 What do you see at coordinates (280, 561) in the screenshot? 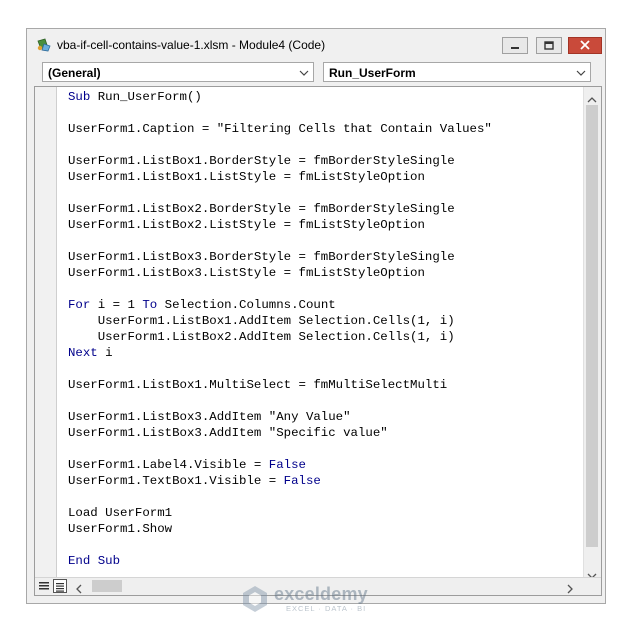
I see `code-line: End Sub` at bounding box center [280, 561].